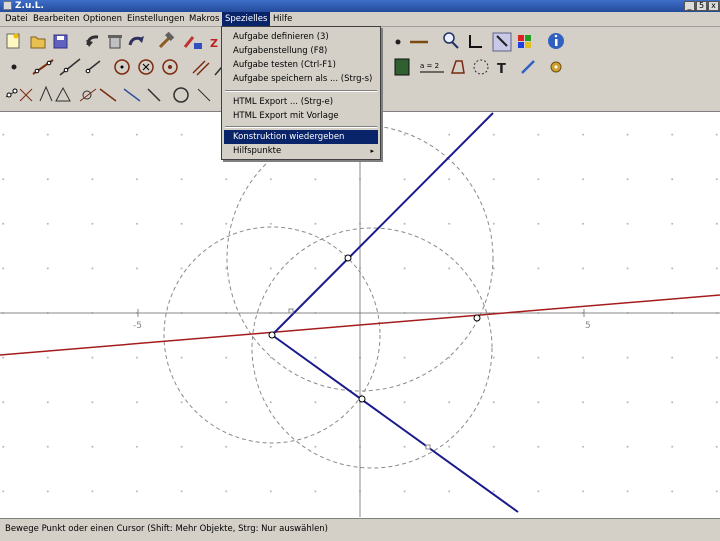  What do you see at coordinates (115, 42) in the screenshot?
I see `delete-icon` at bounding box center [115, 42].